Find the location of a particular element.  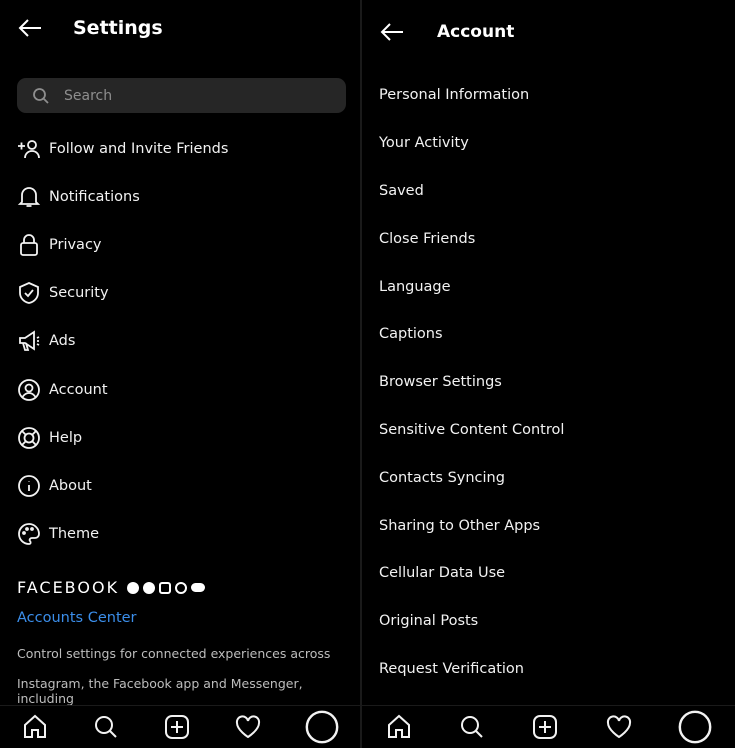

facebook-icon is located at coordinates (133, 587).